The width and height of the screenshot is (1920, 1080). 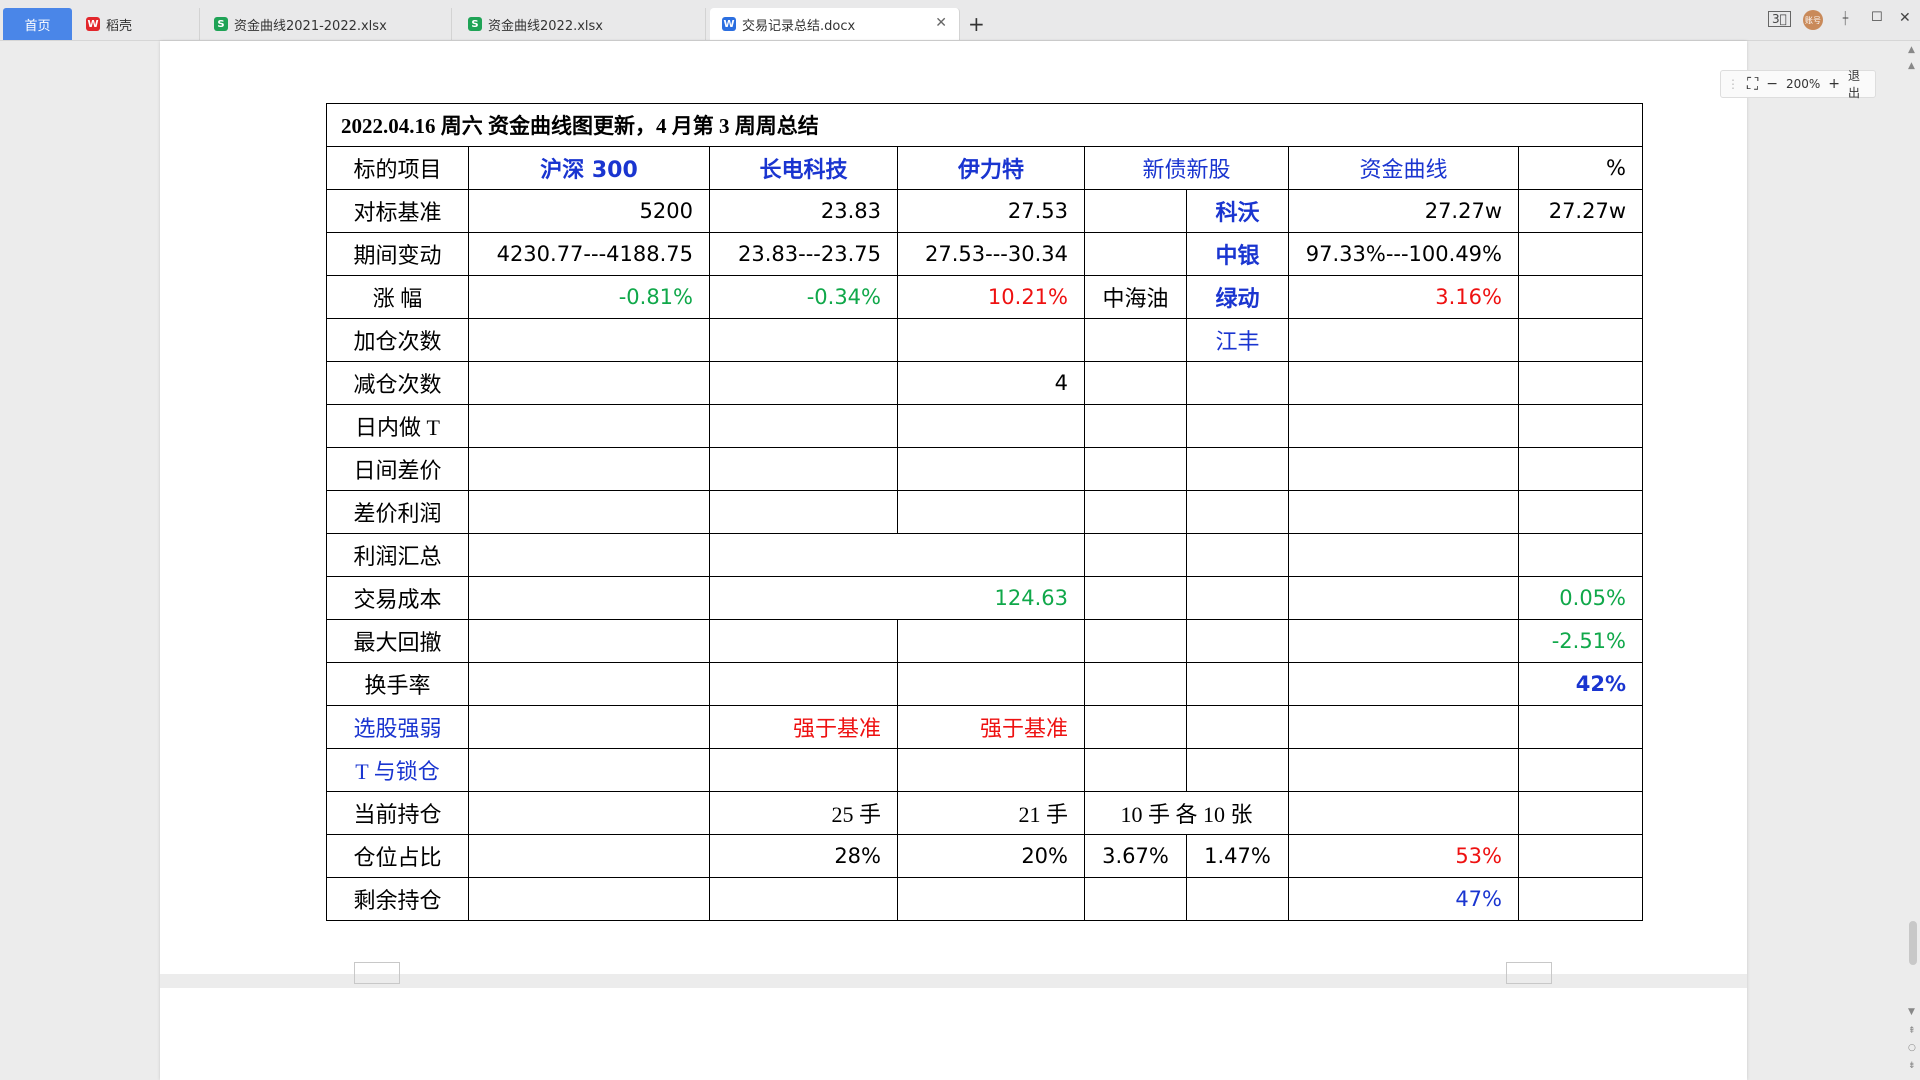 What do you see at coordinates (397, 813) in the screenshot?
I see `cell-label: 当前持仓` at bounding box center [397, 813].